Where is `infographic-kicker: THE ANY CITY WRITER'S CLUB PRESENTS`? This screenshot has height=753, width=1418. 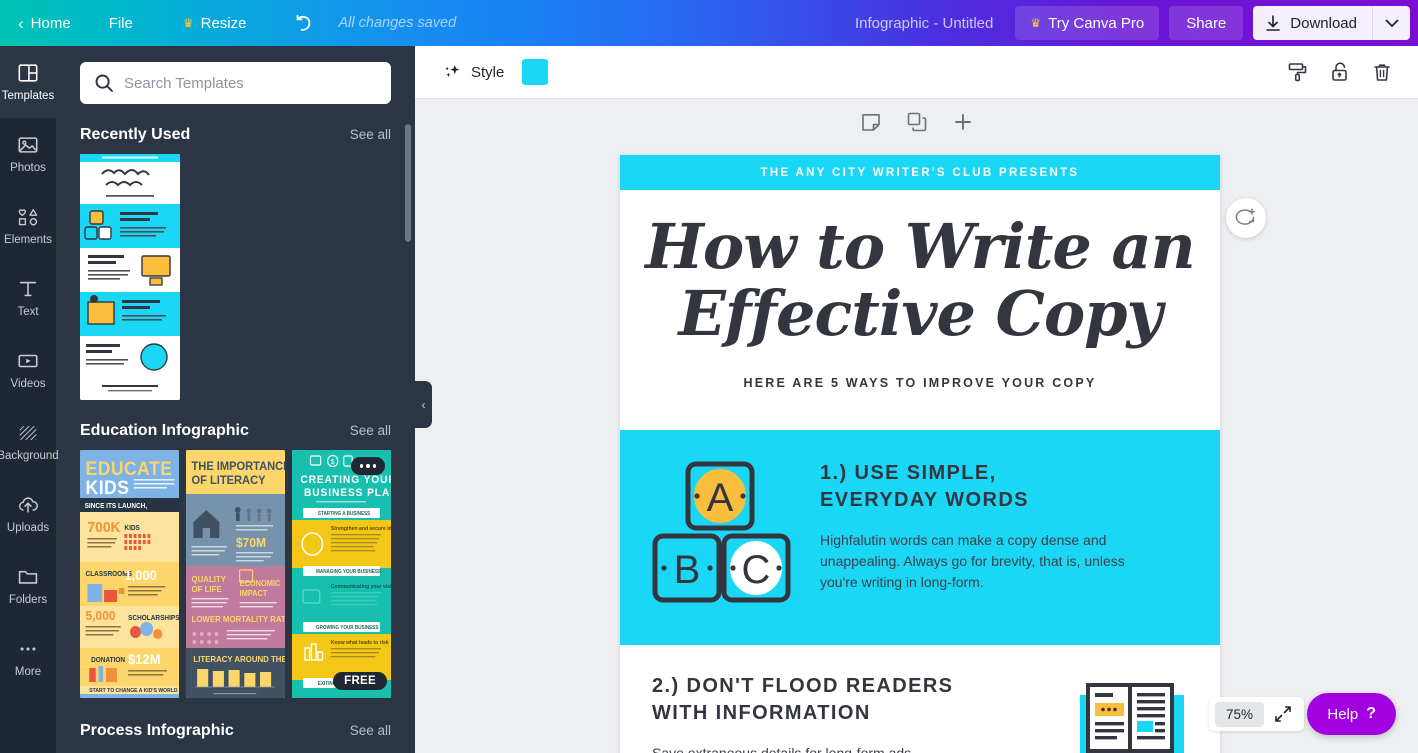
infographic-kicker: THE ANY CITY WRITER'S CLUB PRESENTS is located at coordinates (920, 172).